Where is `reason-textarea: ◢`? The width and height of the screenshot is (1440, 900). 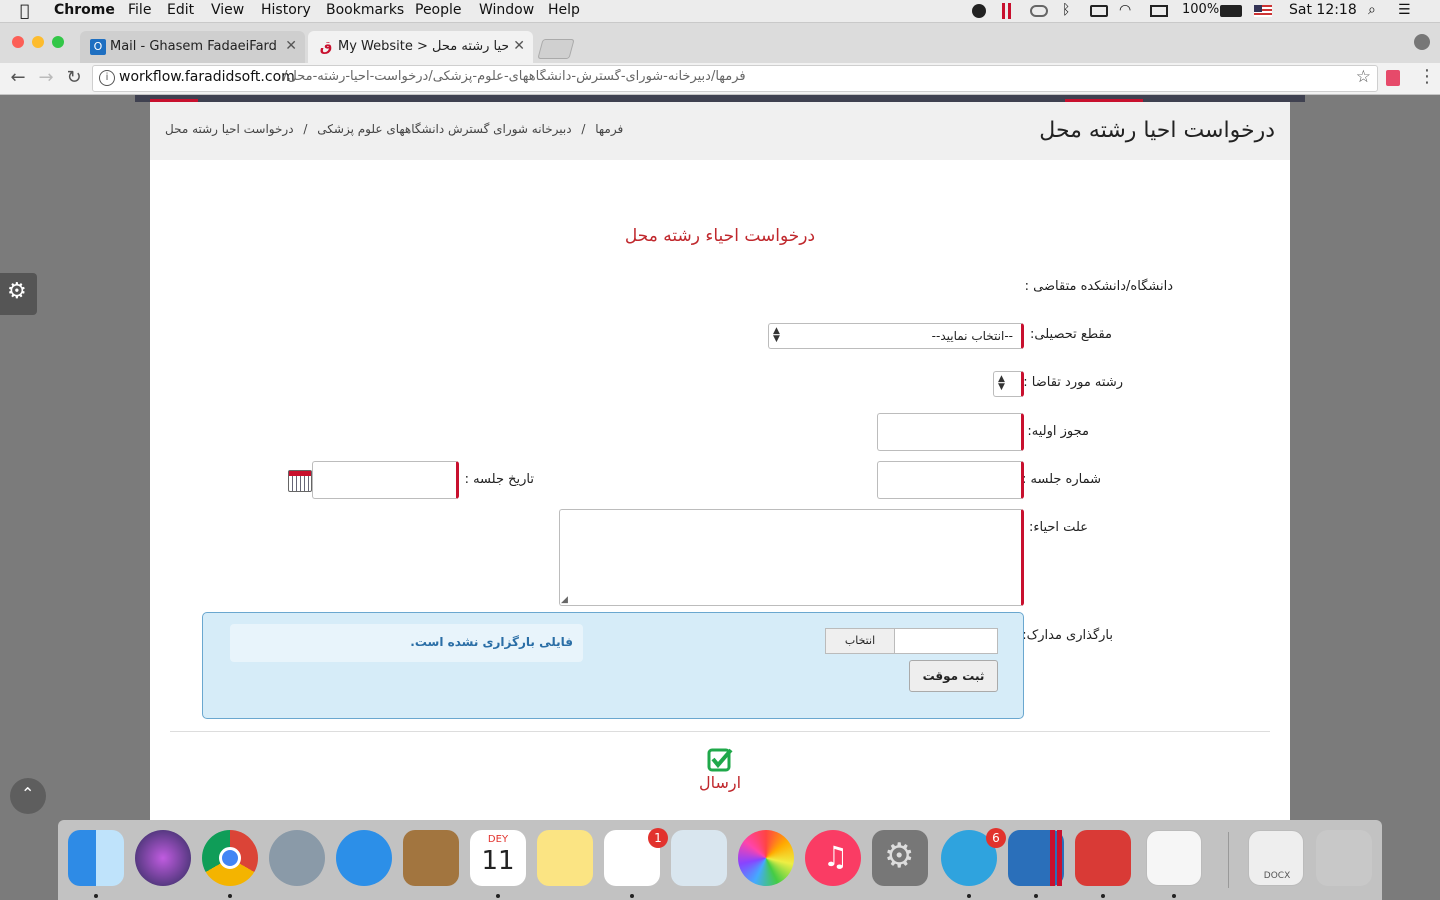
reason-textarea: ◢ is located at coordinates (791, 557).